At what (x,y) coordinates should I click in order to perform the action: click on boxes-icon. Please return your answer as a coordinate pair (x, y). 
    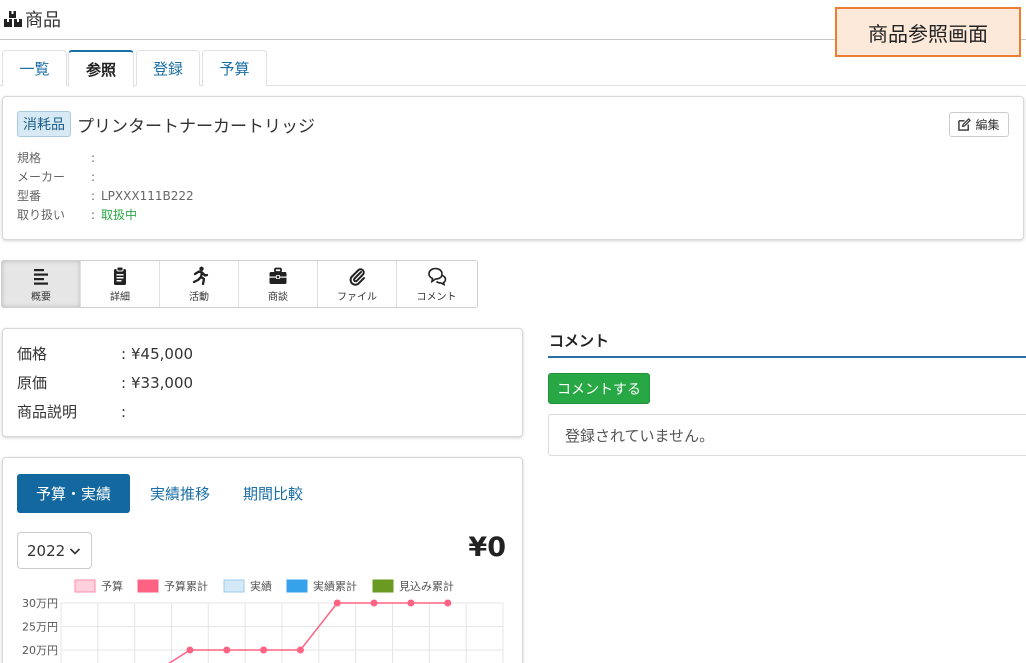
    Looking at the image, I should click on (13, 19).